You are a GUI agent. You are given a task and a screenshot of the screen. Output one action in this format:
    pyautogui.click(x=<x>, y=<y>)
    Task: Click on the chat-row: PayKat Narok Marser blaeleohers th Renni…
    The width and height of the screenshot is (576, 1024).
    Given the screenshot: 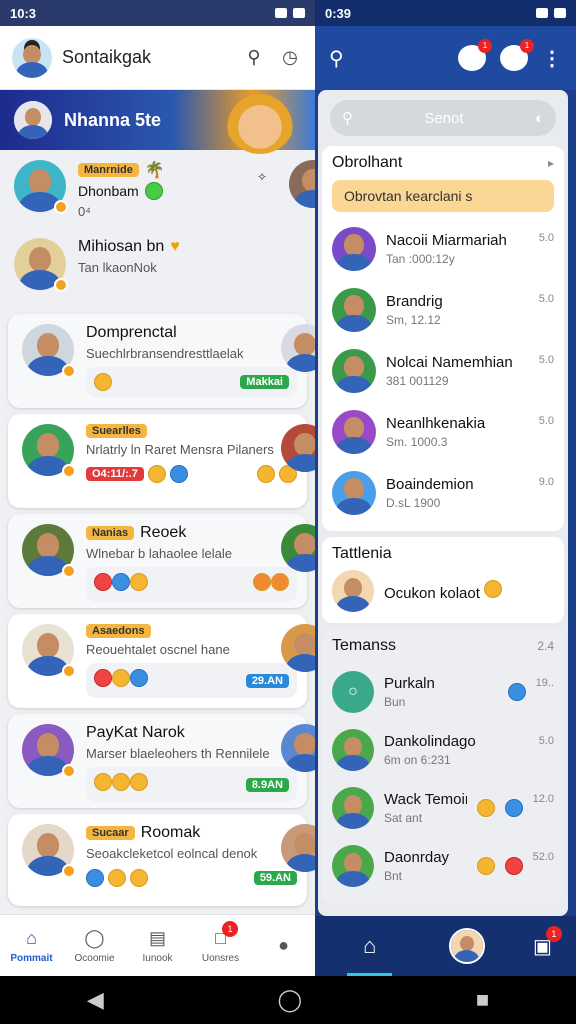 What is the action you would take?
    pyautogui.click(x=161, y=761)
    